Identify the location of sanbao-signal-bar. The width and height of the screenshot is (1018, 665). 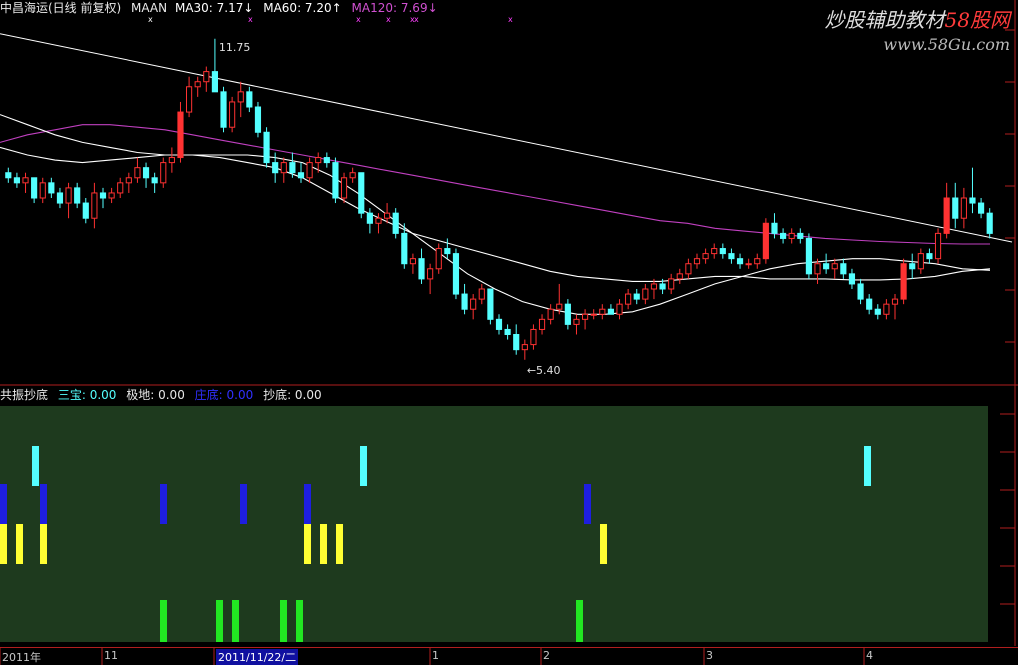
(35, 466).